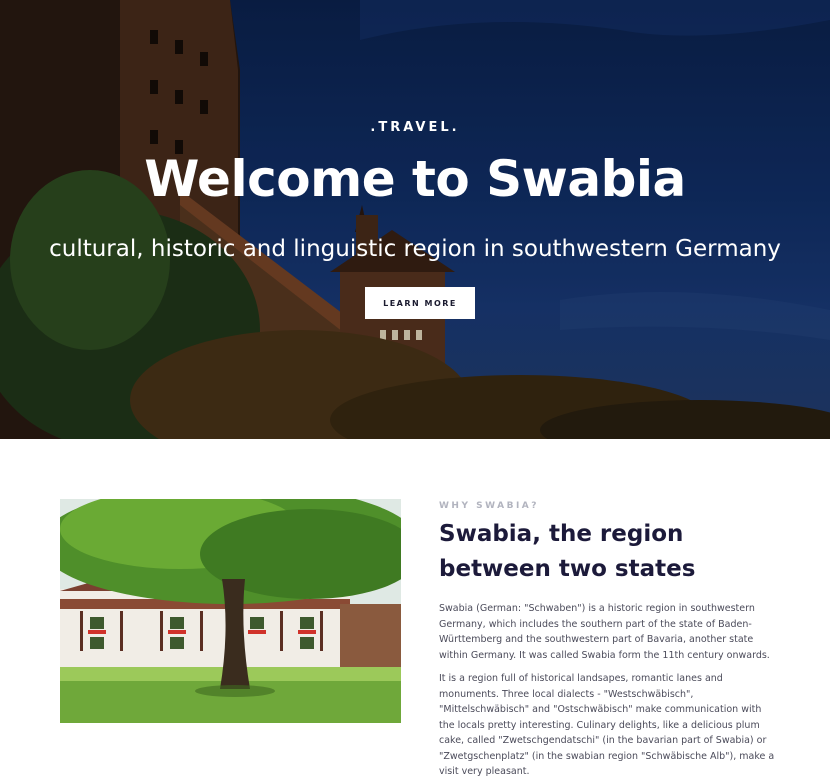 The width and height of the screenshot is (830, 780). Describe the element at coordinates (567, 569) in the screenshot. I see `section-title-line2: between two states` at that location.